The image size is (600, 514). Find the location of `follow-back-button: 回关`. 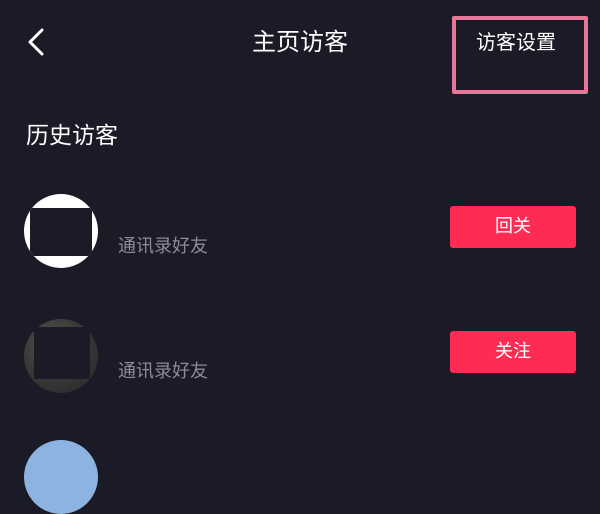

follow-back-button: 回关 is located at coordinates (513, 227).